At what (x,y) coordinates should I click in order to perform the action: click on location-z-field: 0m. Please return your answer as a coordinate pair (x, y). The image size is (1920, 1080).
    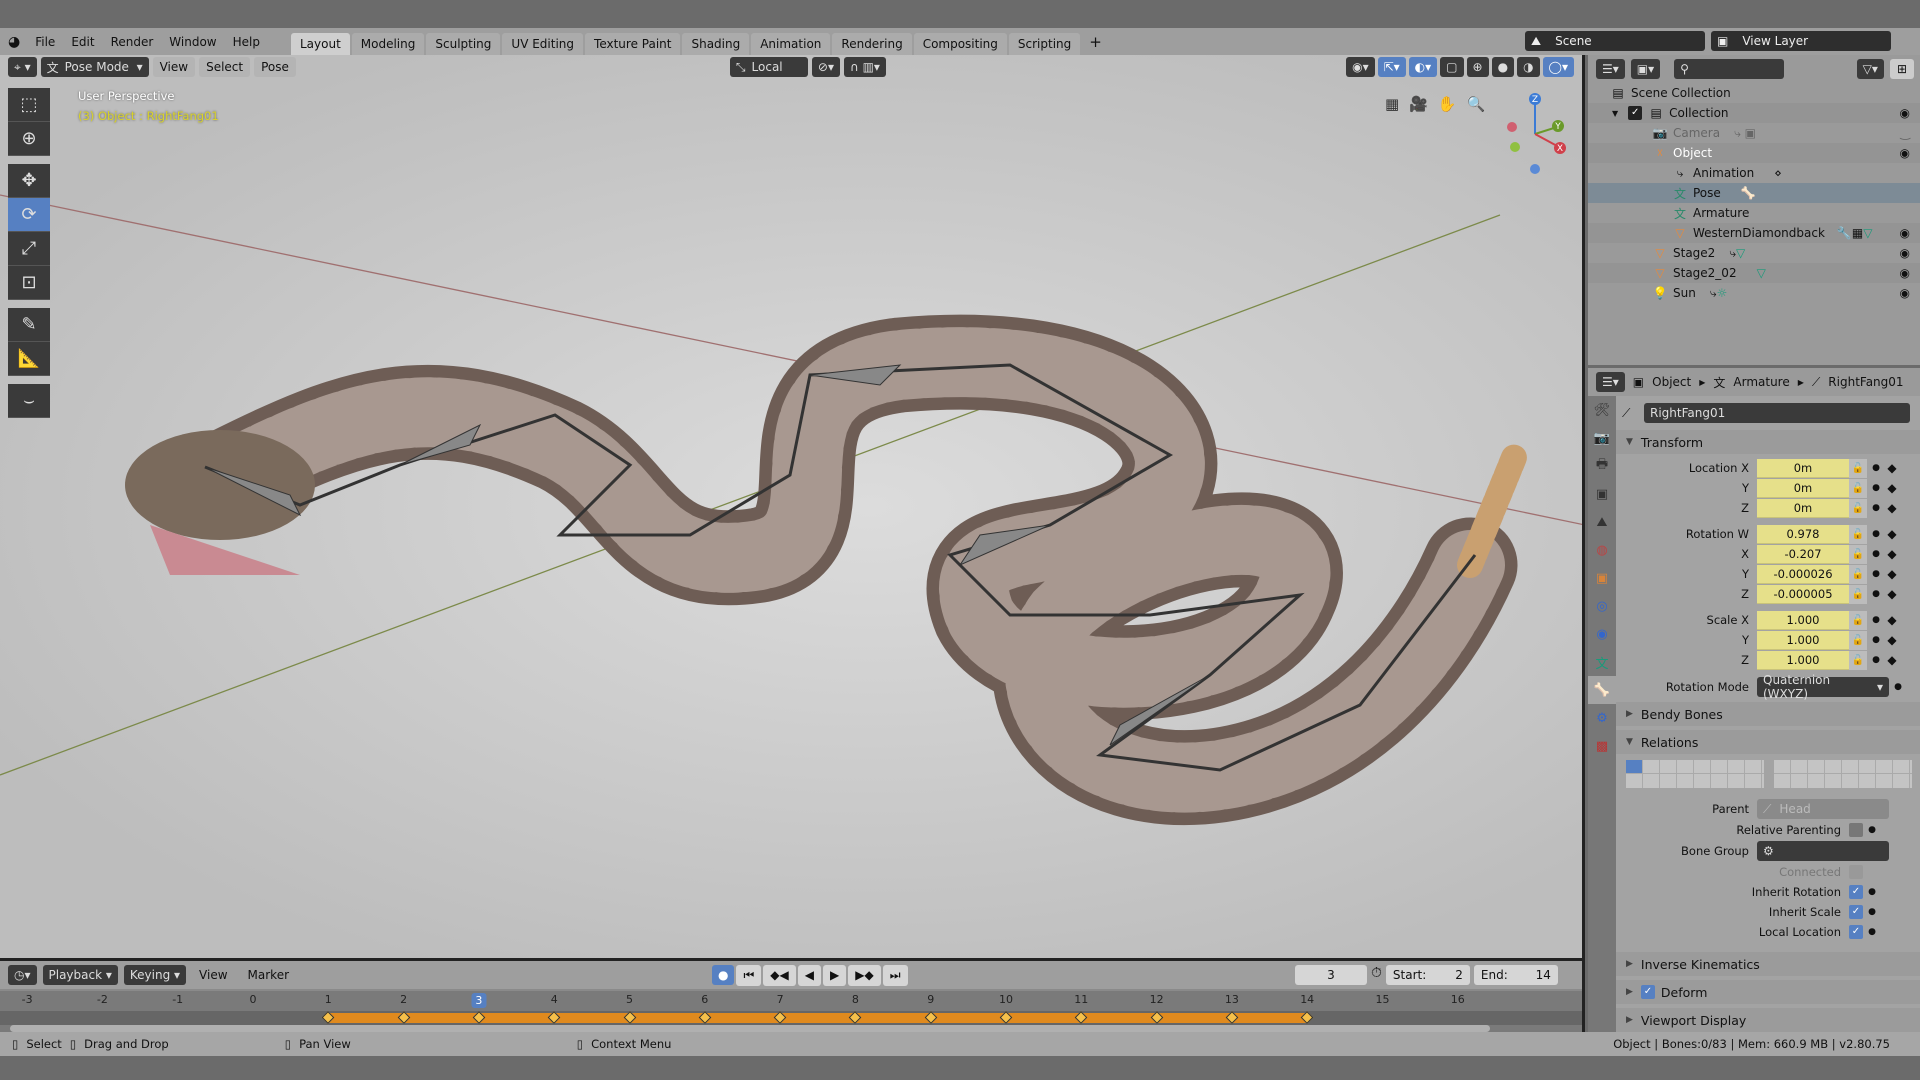
    Looking at the image, I should click on (1803, 508).